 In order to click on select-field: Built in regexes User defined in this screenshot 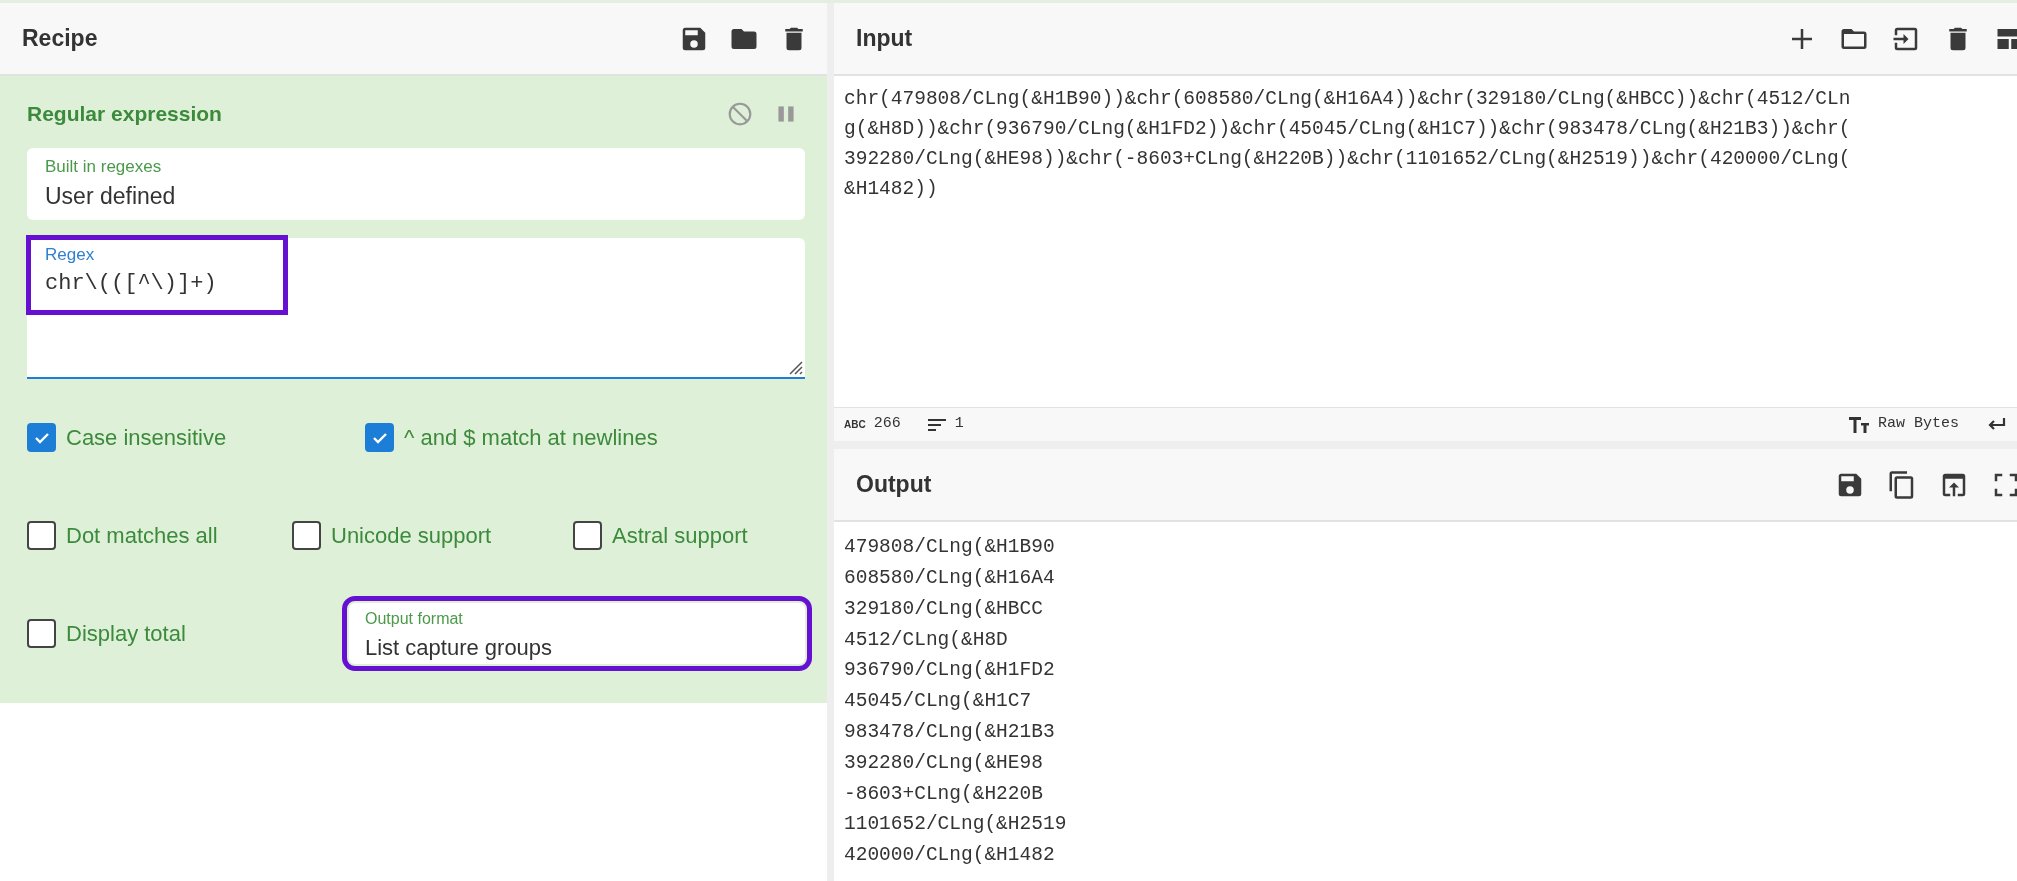, I will do `click(416, 183)`.